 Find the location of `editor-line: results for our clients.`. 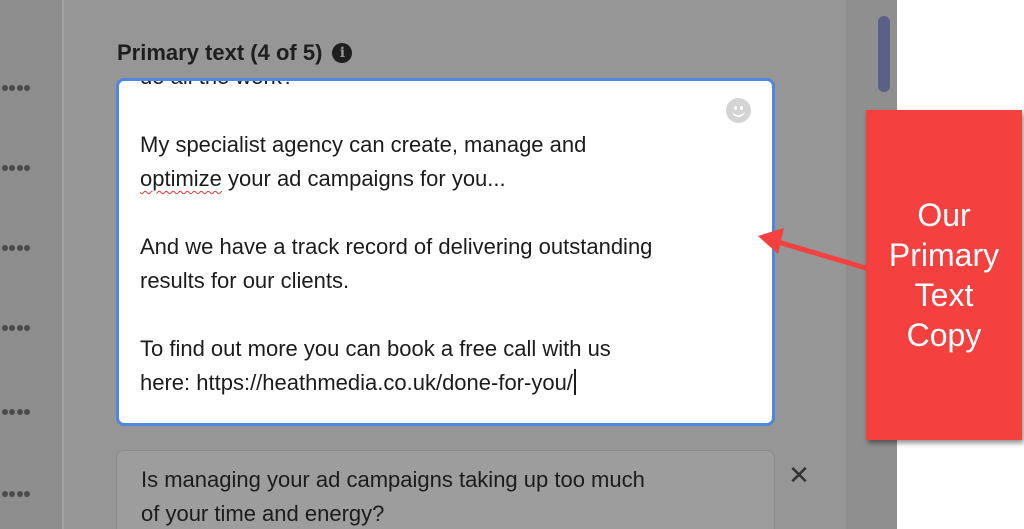

editor-line: results for our clients. is located at coordinates (245, 280).